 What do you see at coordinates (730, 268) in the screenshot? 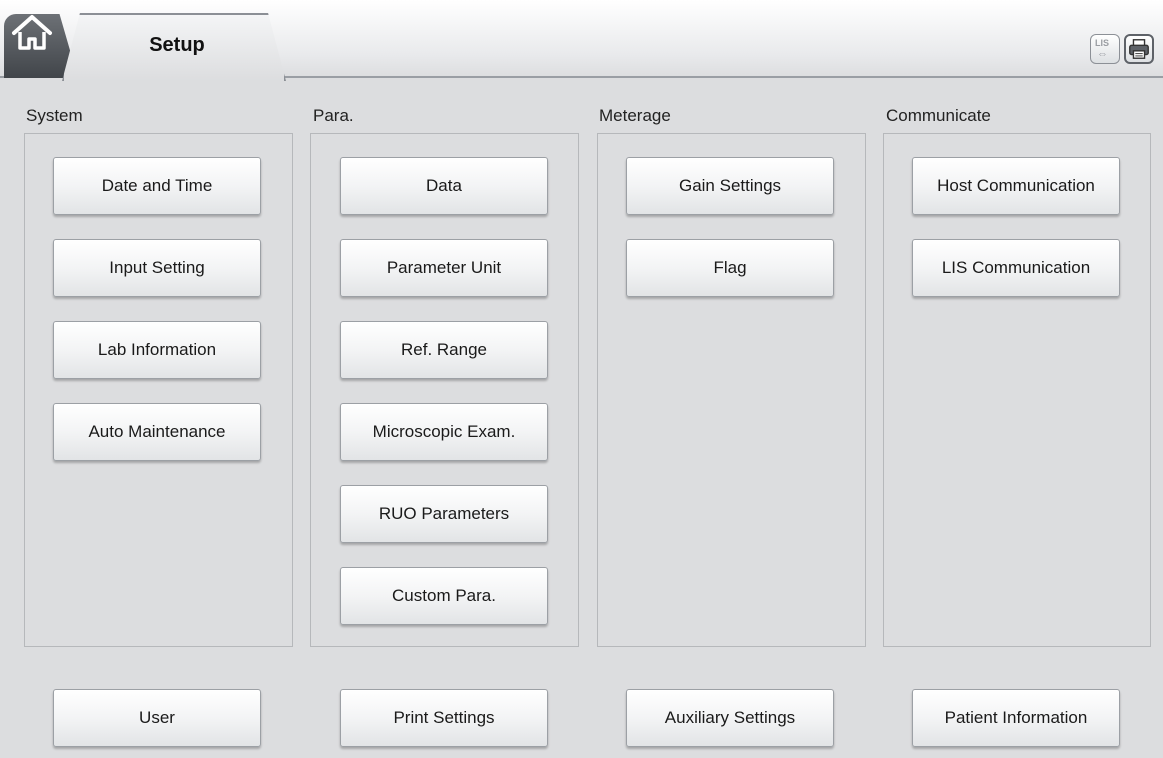
I see `flag-button: Flag` at bounding box center [730, 268].